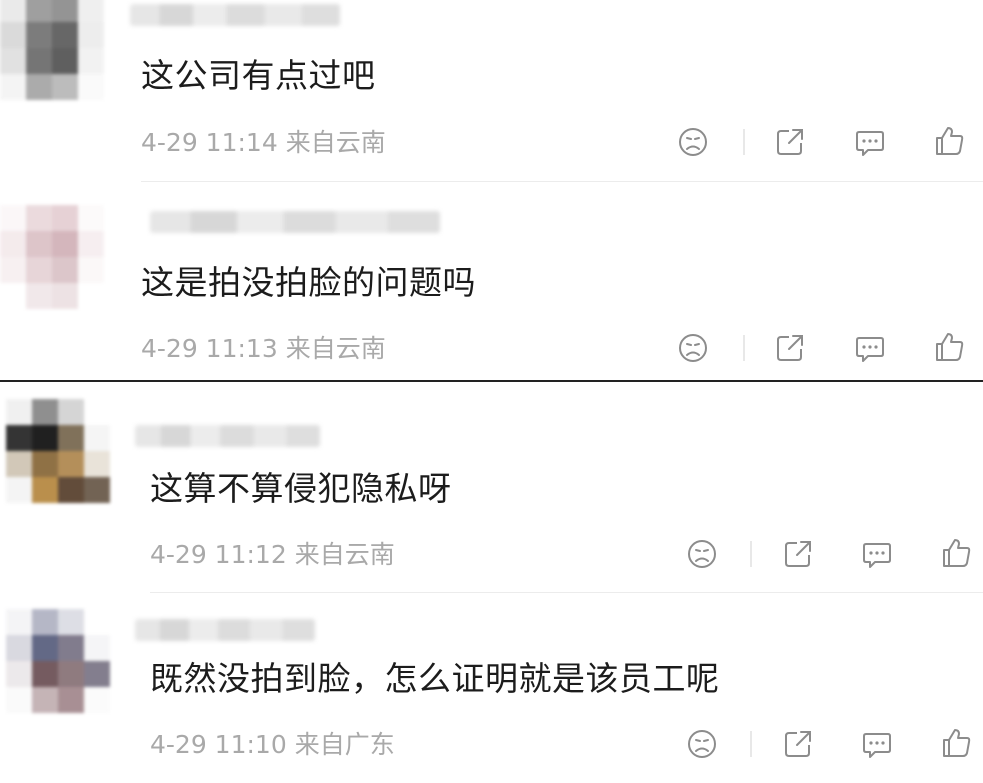 Image resolution: width=983 pixels, height=783 pixels. I want to click on comment-location: 来自广东, so click(344, 744).